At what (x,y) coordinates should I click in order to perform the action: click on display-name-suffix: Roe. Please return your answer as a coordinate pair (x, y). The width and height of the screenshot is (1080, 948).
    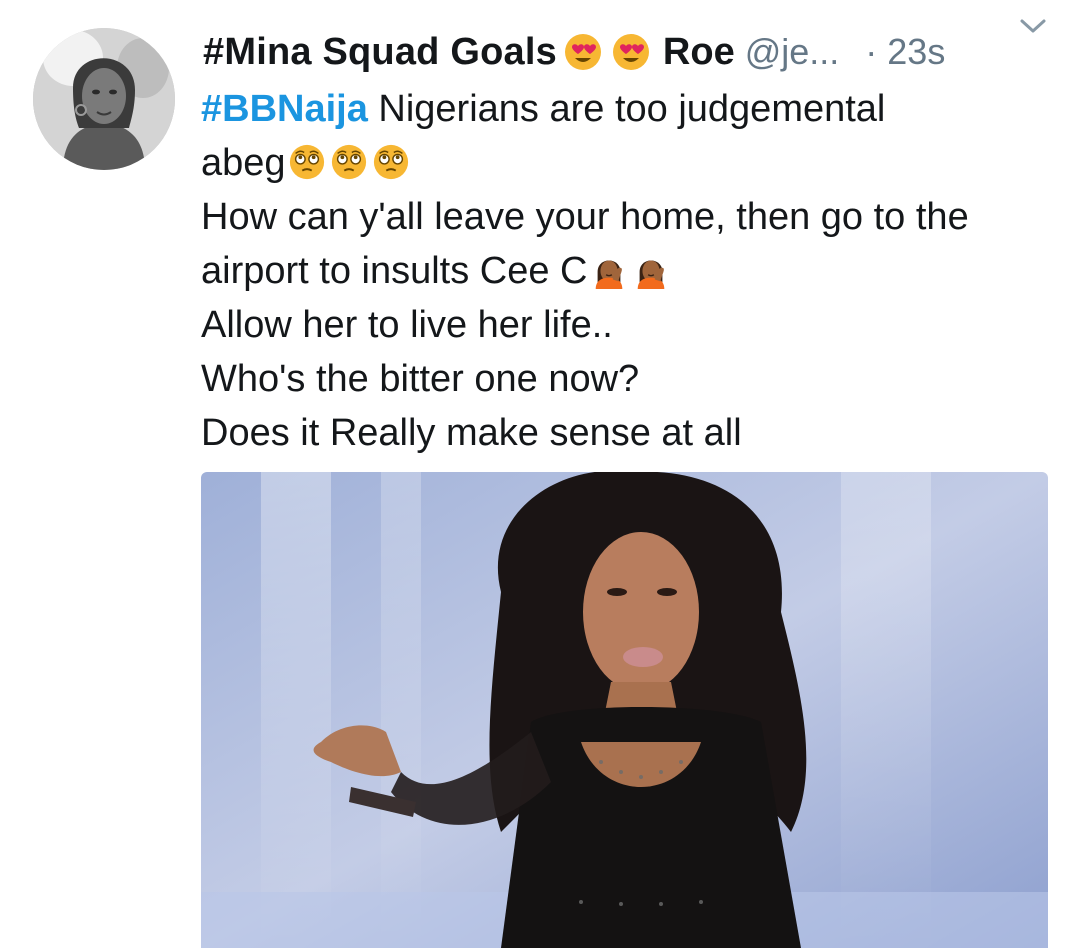
    Looking at the image, I should click on (699, 52).